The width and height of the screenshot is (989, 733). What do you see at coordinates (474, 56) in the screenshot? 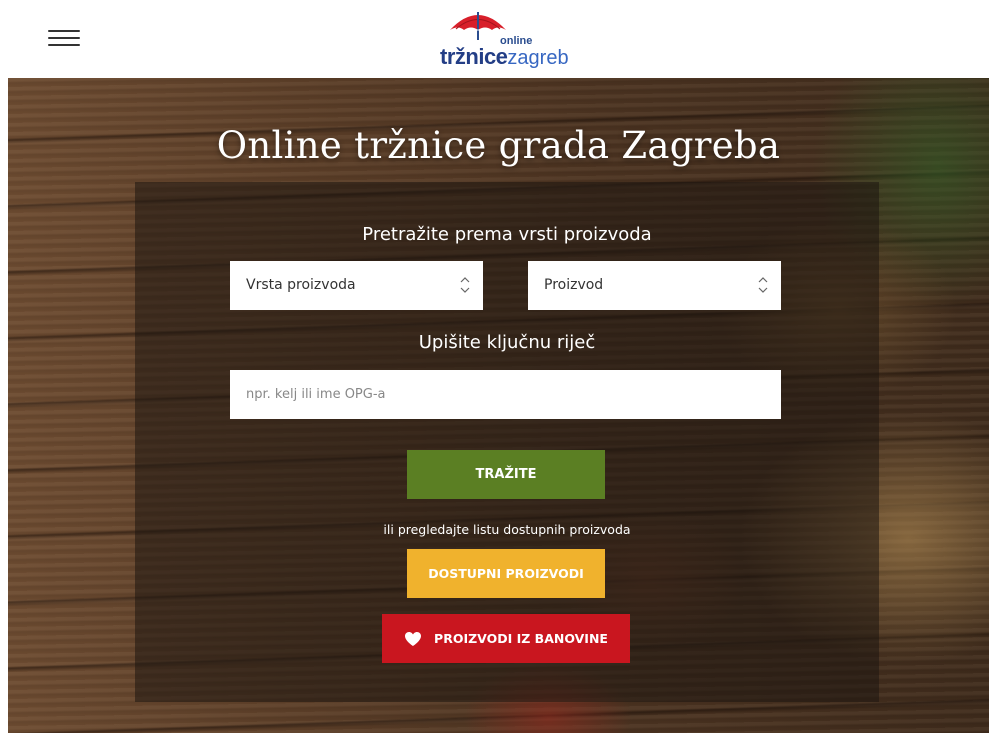
I see `logo-brand-bold: tržnice` at bounding box center [474, 56].